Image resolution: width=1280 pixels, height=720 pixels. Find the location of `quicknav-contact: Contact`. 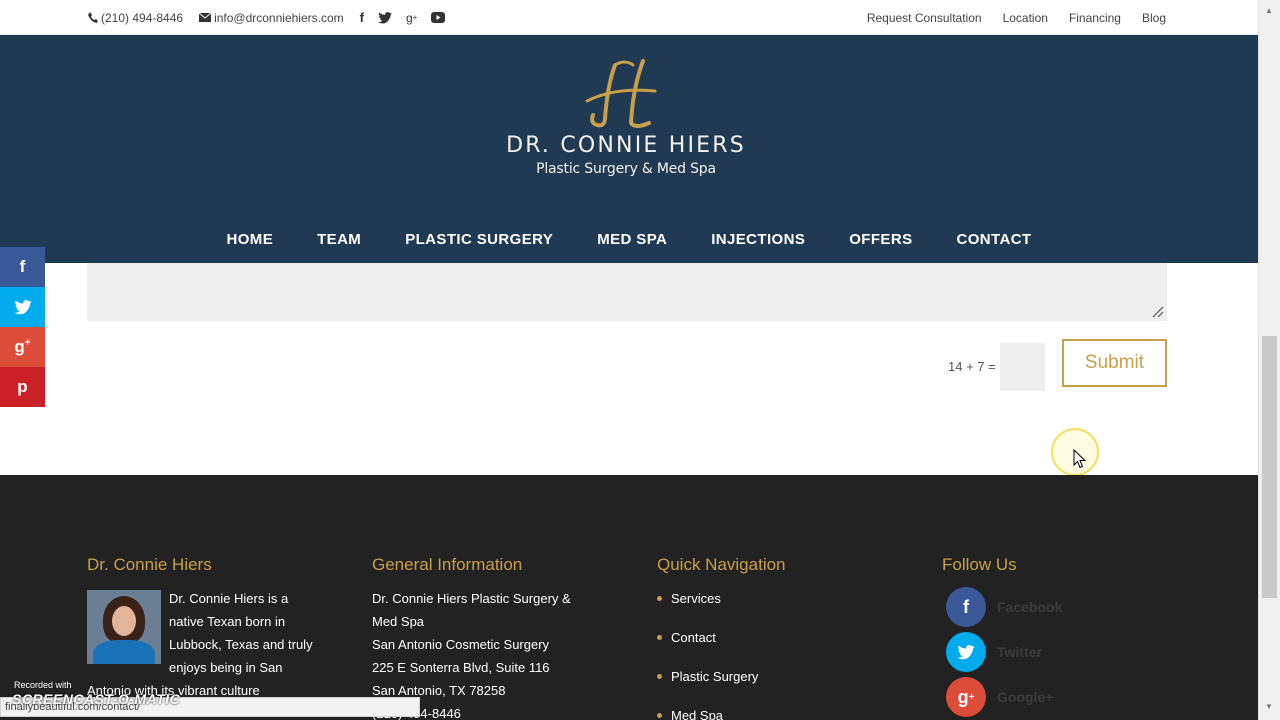

quicknav-contact: Contact is located at coordinates (721, 637).